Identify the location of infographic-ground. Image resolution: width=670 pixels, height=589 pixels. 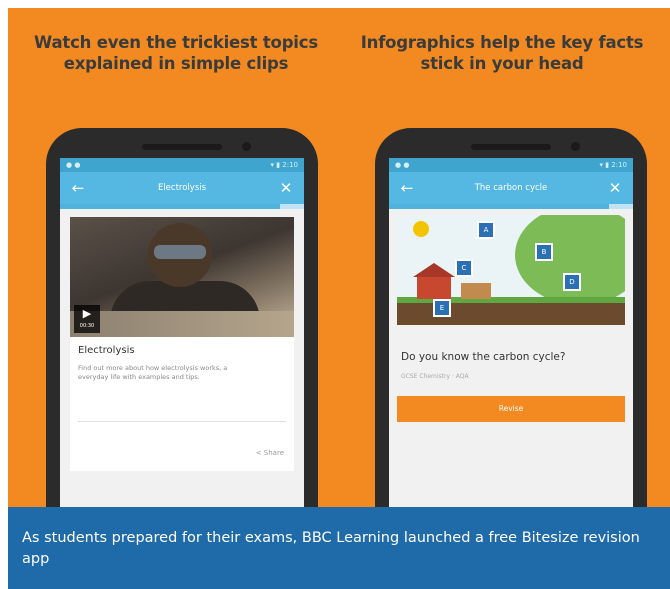
(511, 314).